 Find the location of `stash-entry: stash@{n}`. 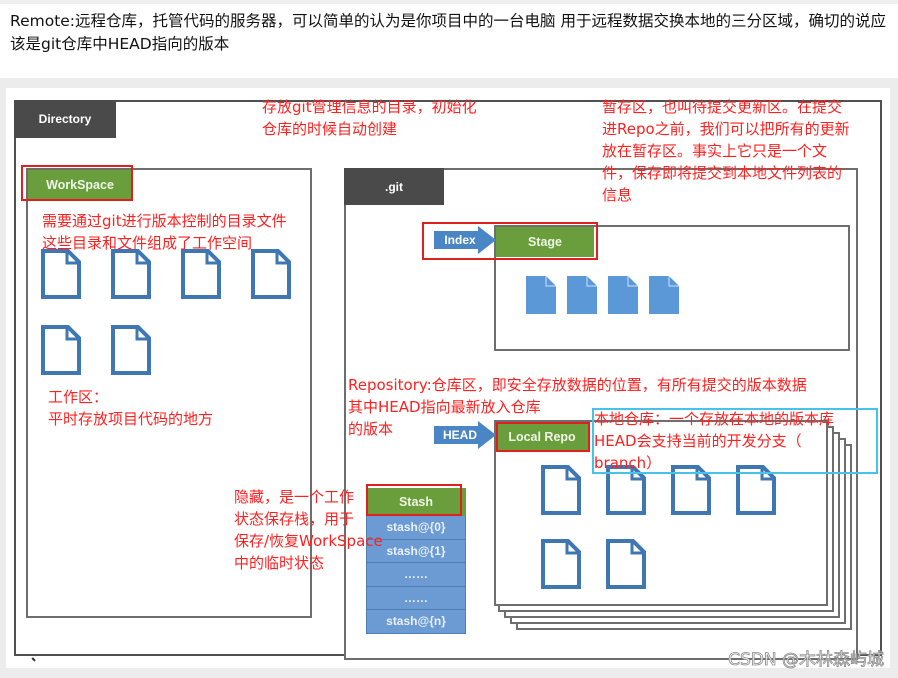

stash-entry: stash@{n} is located at coordinates (416, 622).